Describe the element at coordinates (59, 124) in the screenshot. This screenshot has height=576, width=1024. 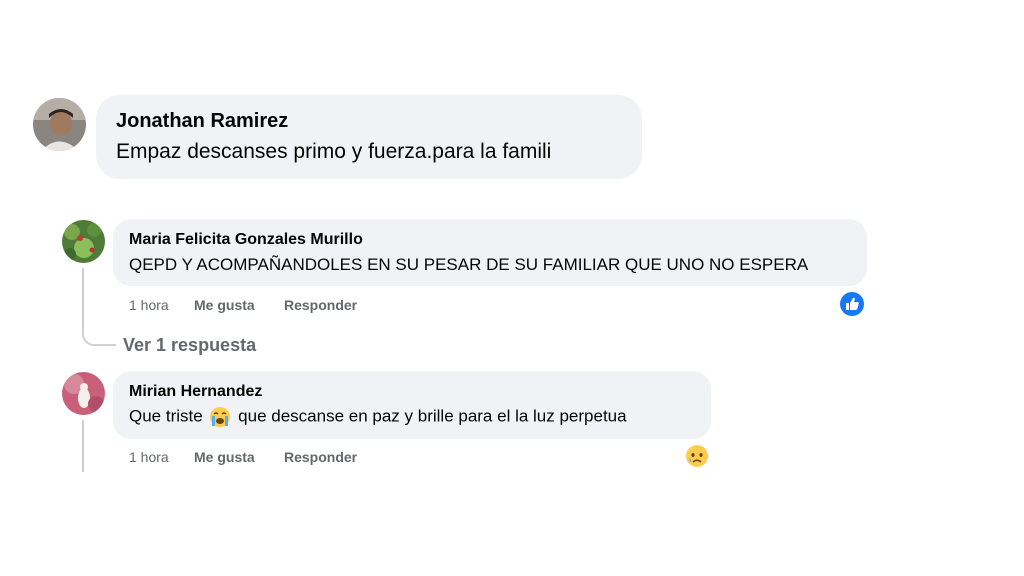
I see `avatar-jonathan` at that location.